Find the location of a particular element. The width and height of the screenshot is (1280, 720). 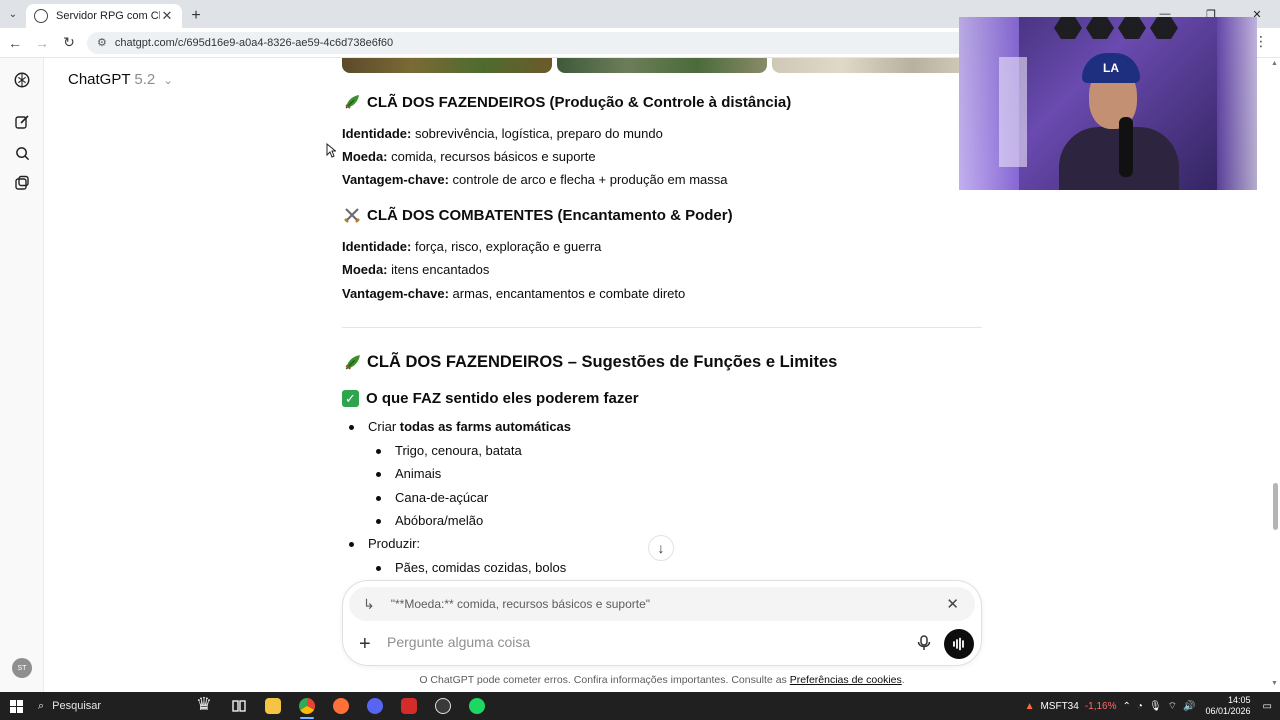

subsection-heading-allowed: ✓ O que FAZ sentido eles poderem fazer is located at coordinates (490, 398).